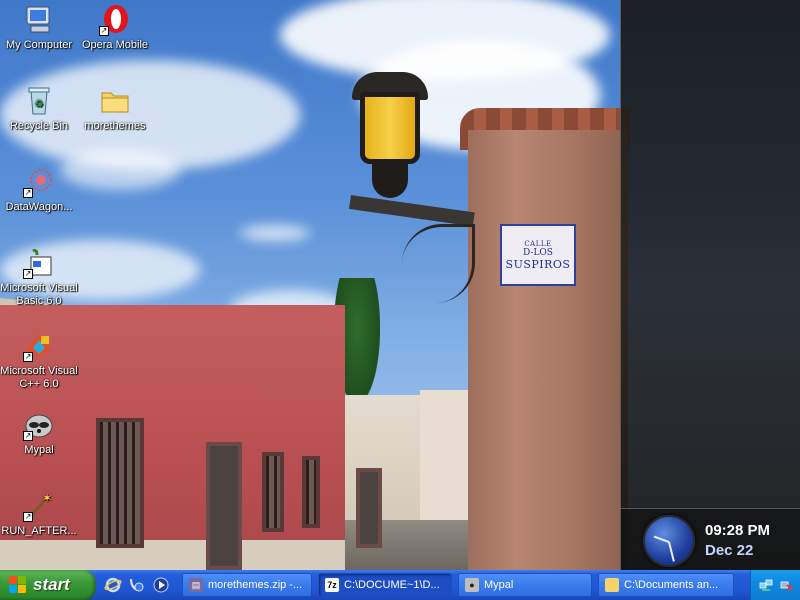 Image resolution: width=800 pixels, height=600 pixels. What do you see at coordinates (115, 126) in the screenshot?
I see `icon-label: morethemes` at bounding box center [115, 126].